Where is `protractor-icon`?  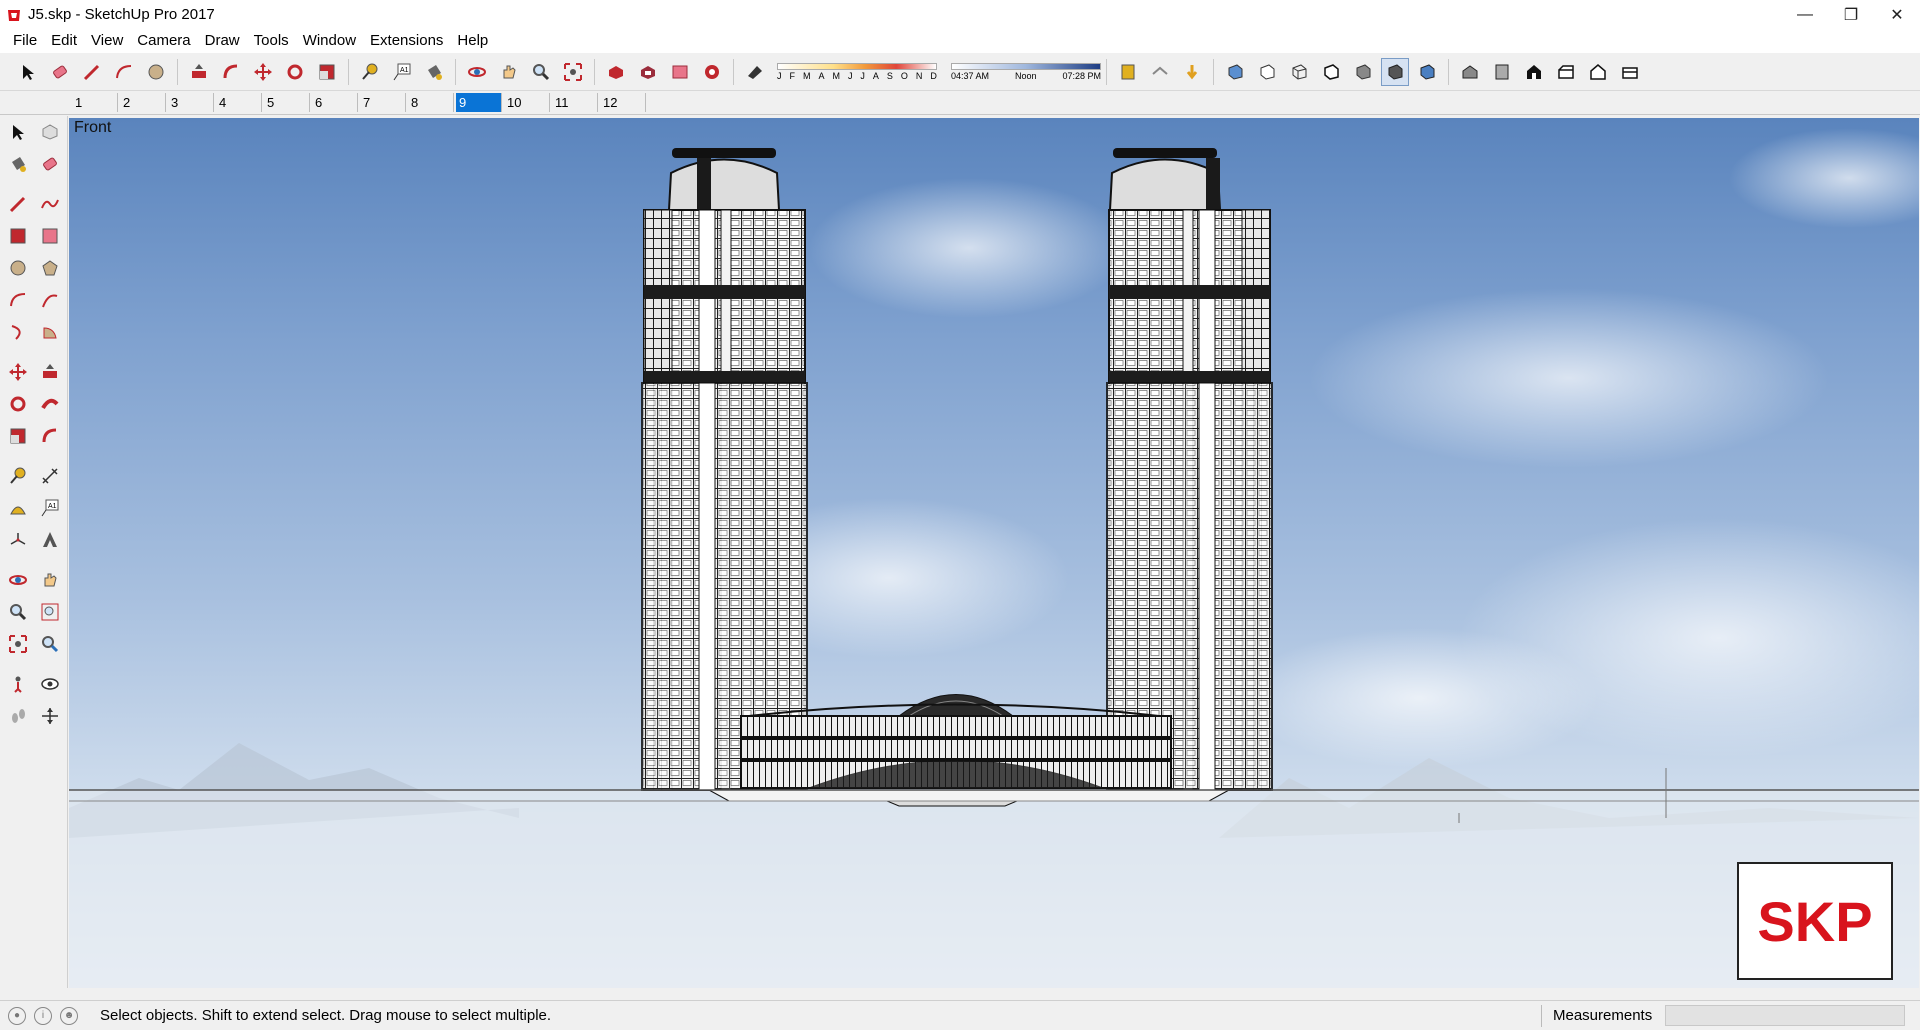 protractor-icon is located at coordinates (18, 508).